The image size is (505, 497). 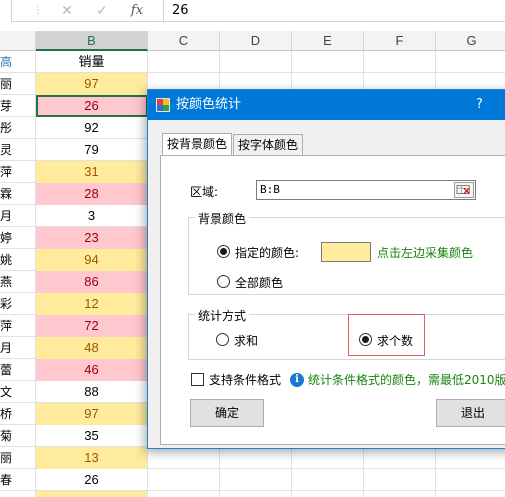 What do you see at coordinates (297, 380) in the screenshot?
I see `info-icon: i` at bounding box center [297, 380].